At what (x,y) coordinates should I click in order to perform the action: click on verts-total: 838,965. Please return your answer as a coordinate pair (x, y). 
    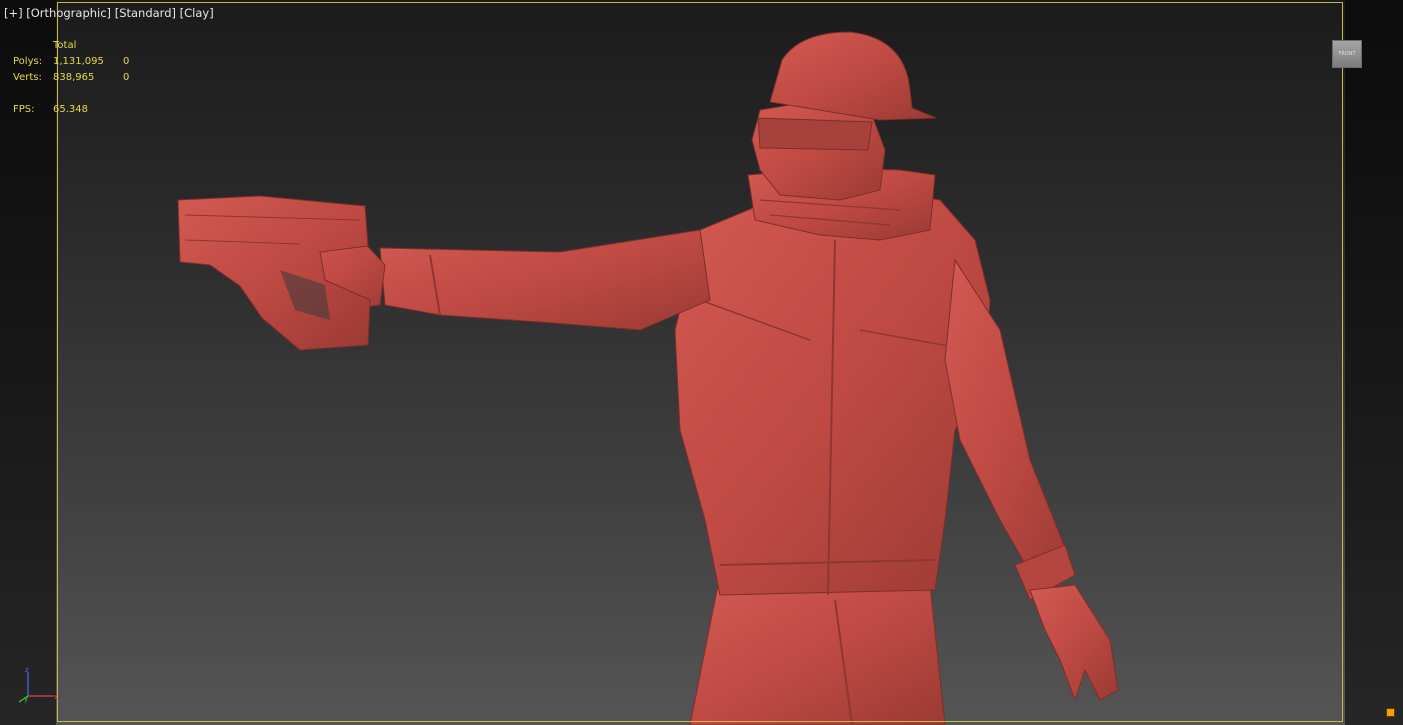
    Looking at the image, I should click on (74, 77).